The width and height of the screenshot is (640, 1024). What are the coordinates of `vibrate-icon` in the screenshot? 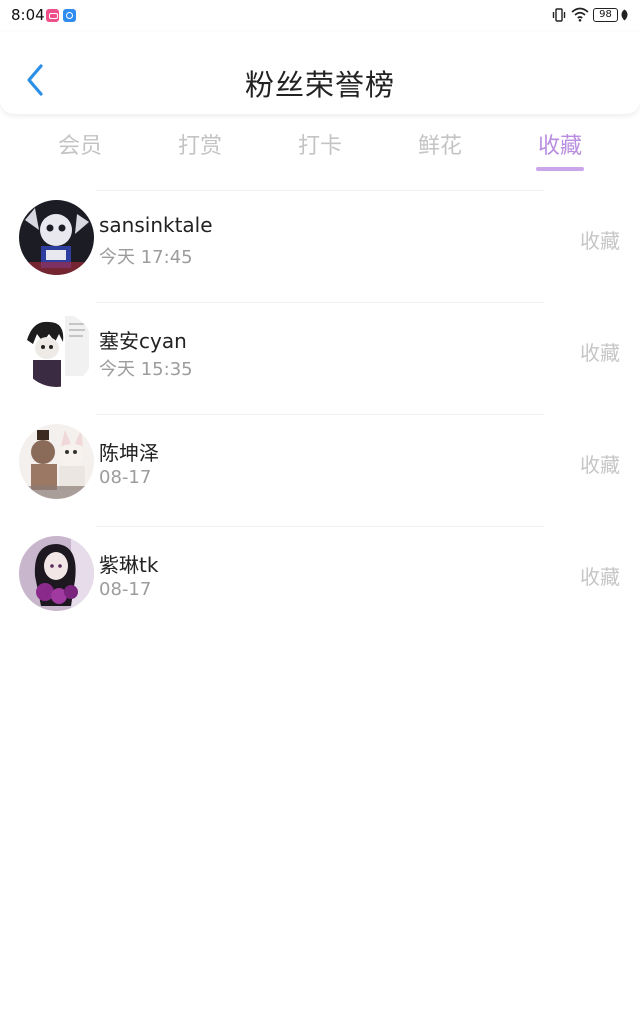 It's located at (559, 15).